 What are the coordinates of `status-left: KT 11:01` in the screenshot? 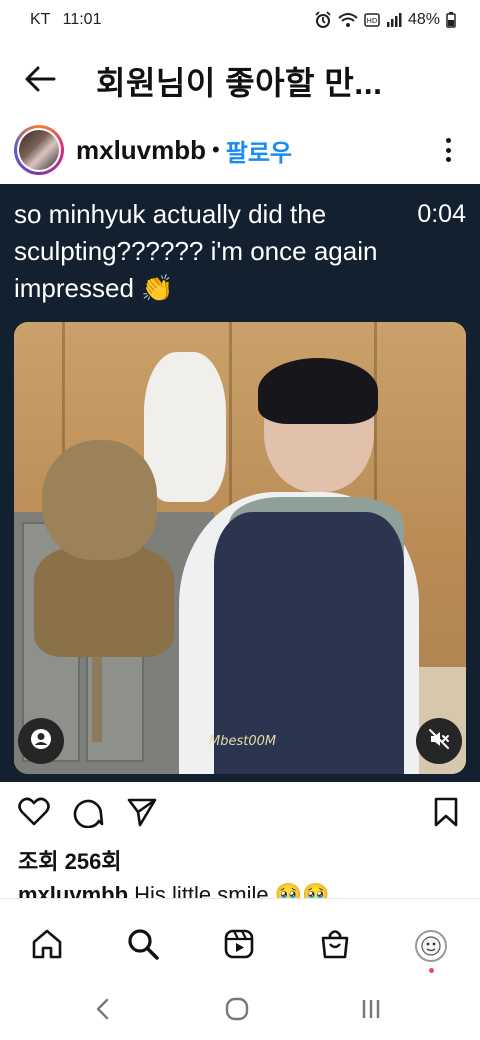 It's located at (65, 20).